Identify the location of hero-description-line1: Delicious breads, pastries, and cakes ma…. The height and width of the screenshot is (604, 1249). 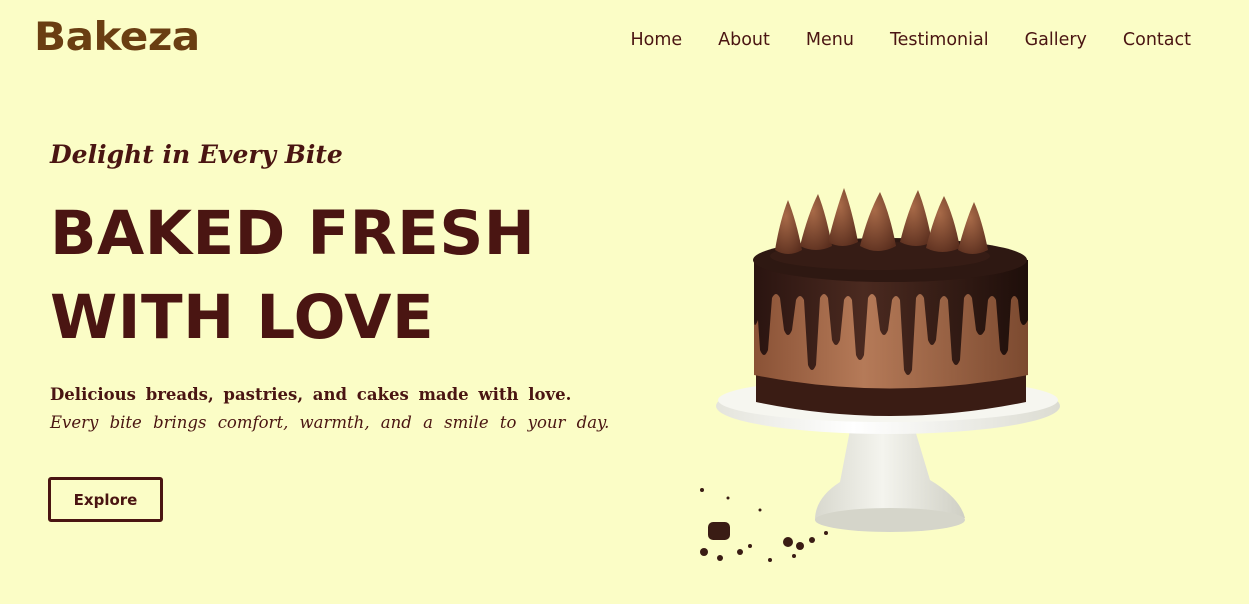
(311, 394).